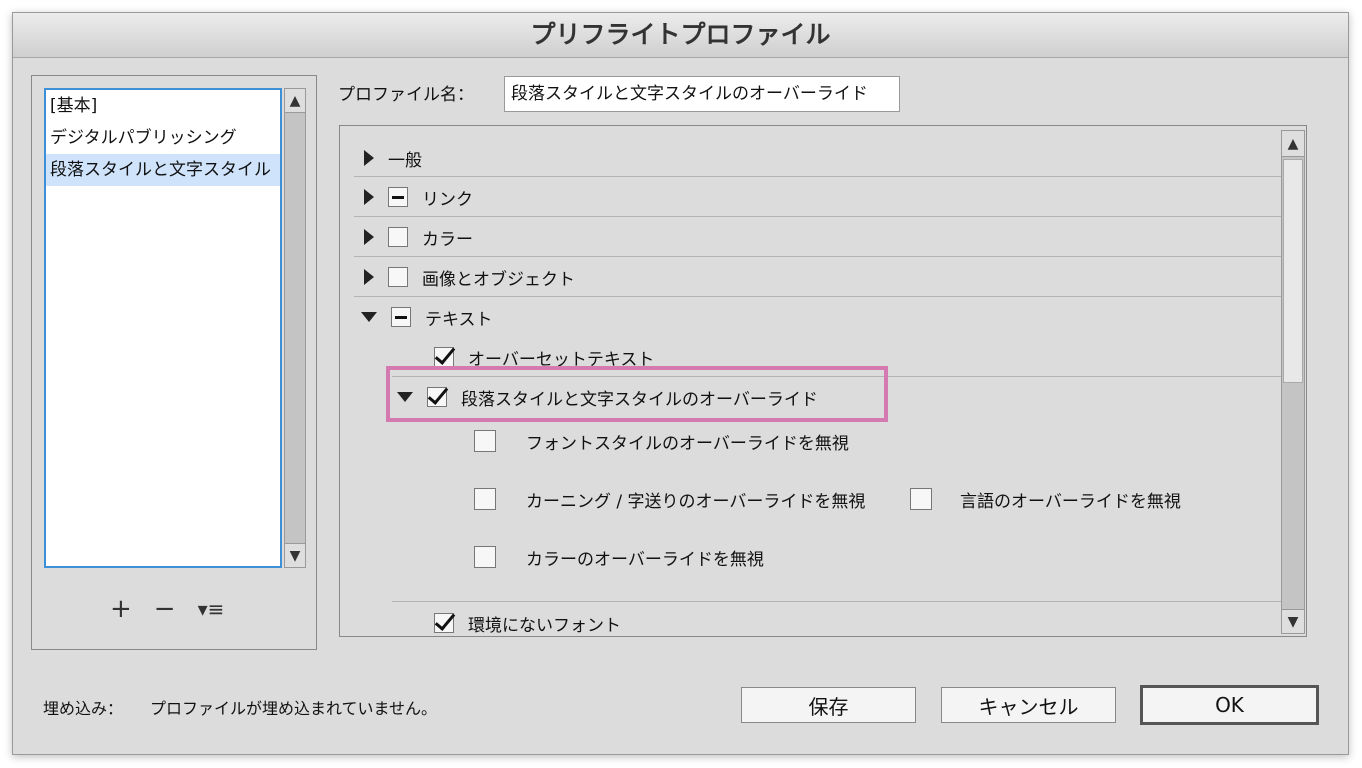 This screenshot has width=1362, height=768. I want to click on tree-label-links: リンク, so click(447, 199).